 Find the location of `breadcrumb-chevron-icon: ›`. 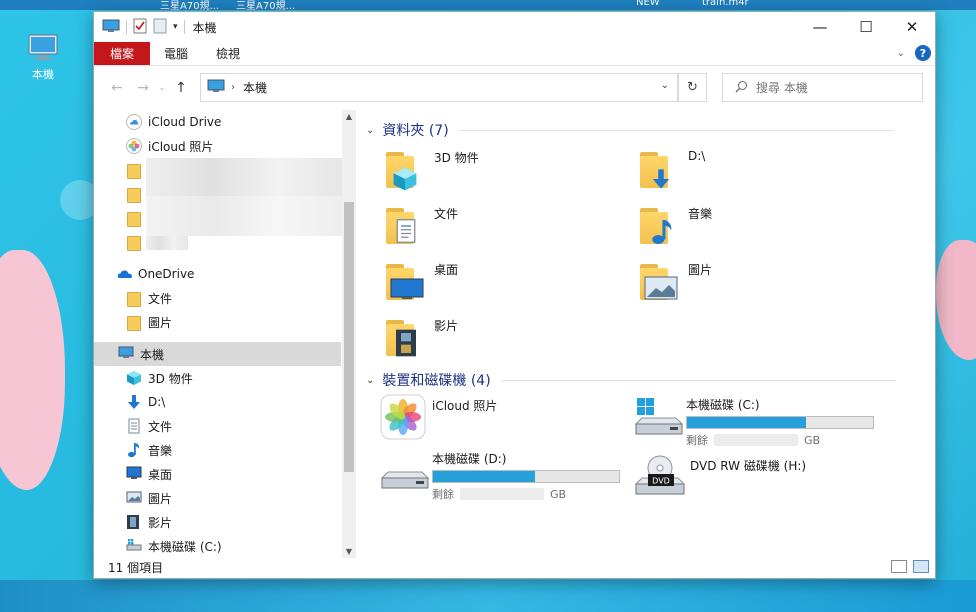

breadcrumb-chevron-icon: › is located at coordinates (233, 87).